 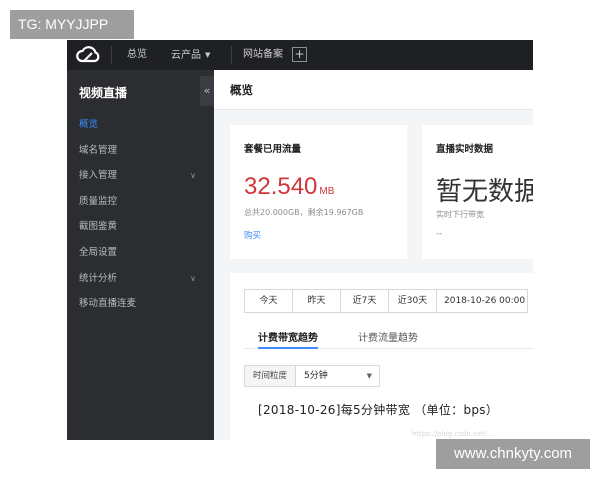 What do you see at coordinates (270, 376) in the screenshot?
I see `granularity-label: 时间粒度` at bounding box center [270, 376].